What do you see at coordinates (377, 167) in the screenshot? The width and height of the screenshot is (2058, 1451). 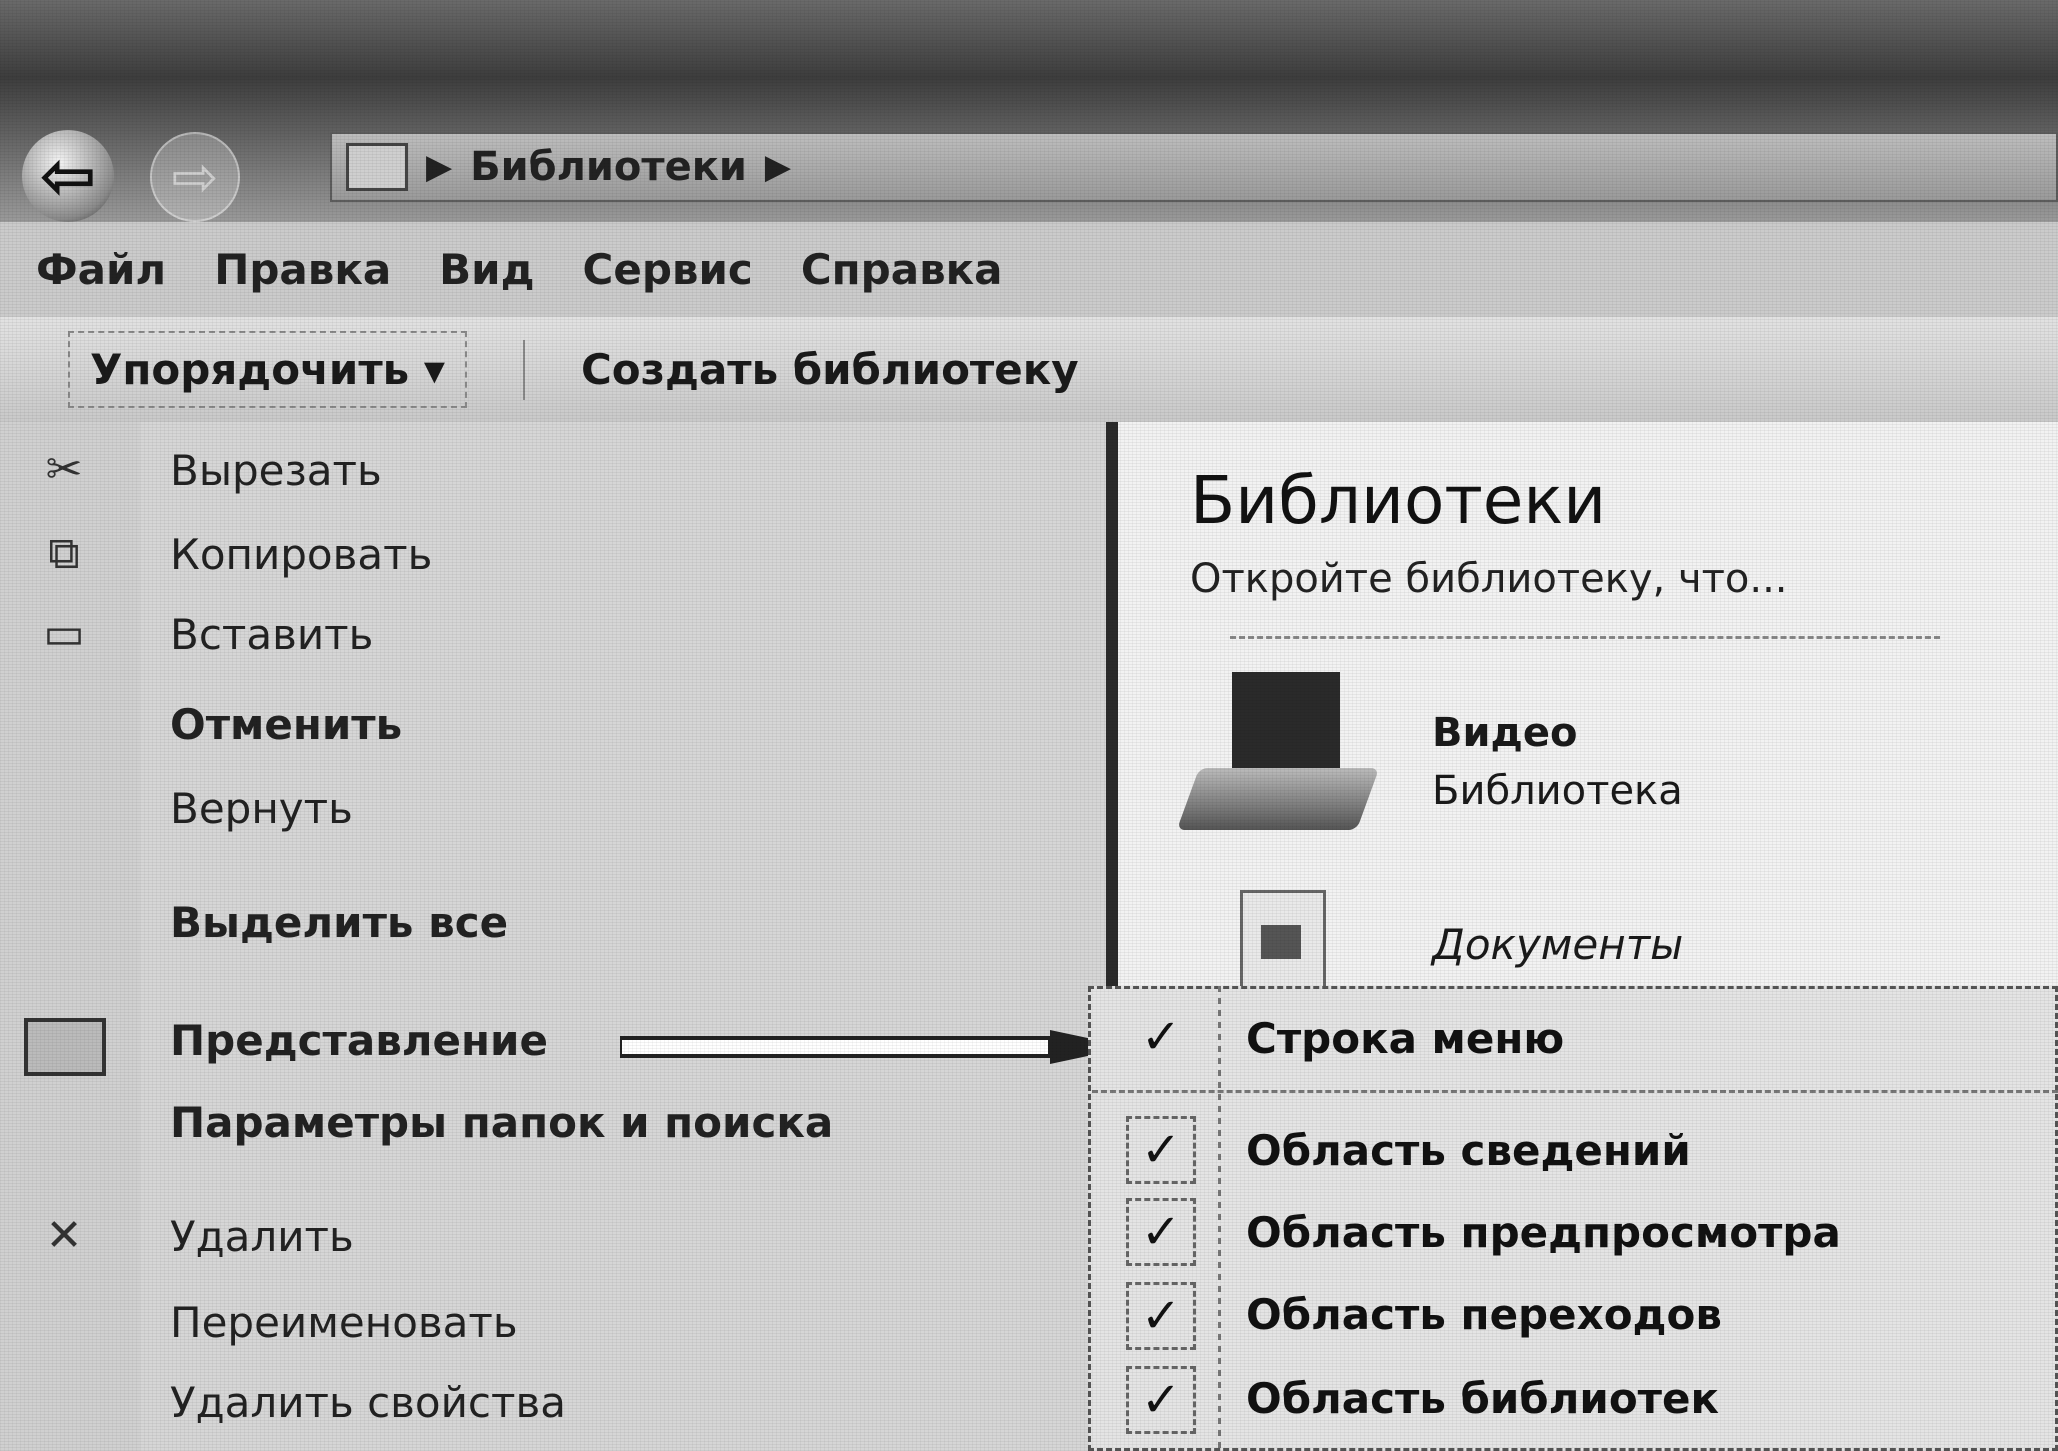 I see `libraries-folder-icon` at bounding box center [377, 167].